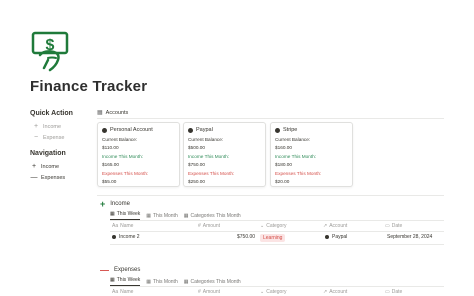 This screenshot has width=474, height=296. I want to click on income-section-heading: + Income, so click(115, 204).